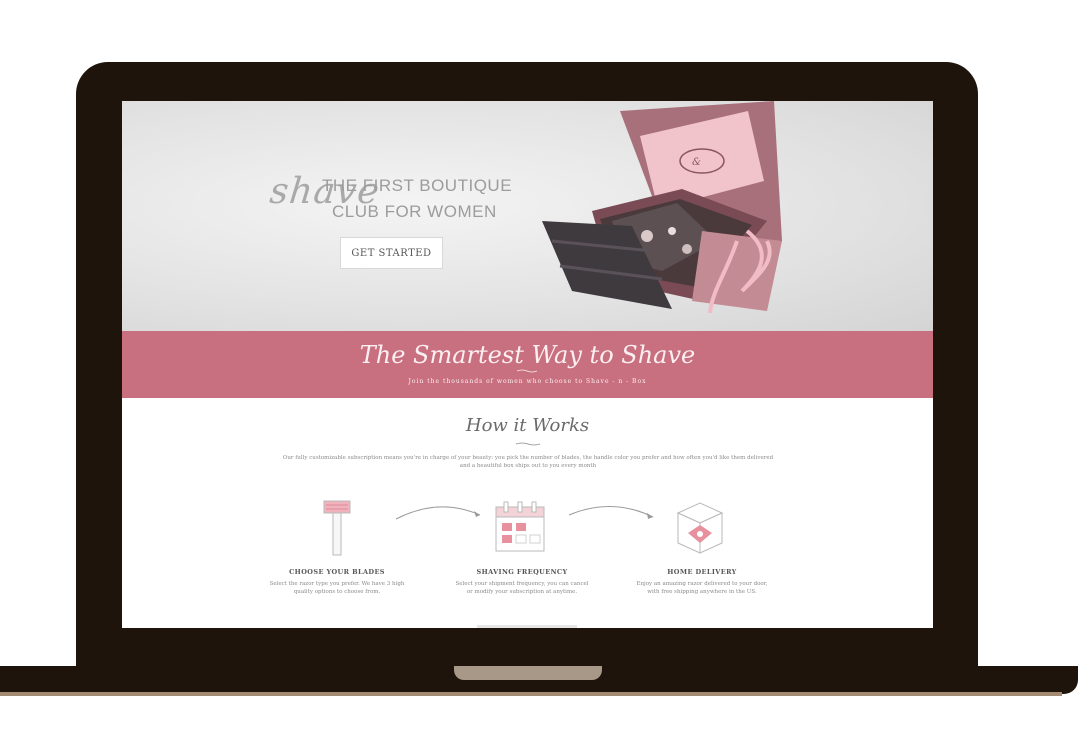  I want to click on get-started-button: GET STARTED, so click(391, 253).